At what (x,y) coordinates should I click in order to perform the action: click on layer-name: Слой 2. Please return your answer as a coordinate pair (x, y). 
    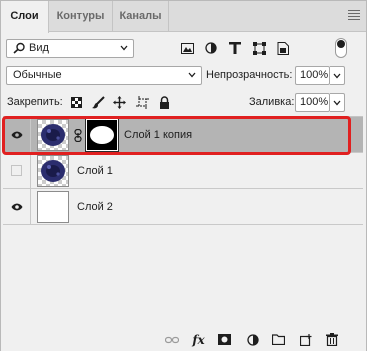
    Looking at the image, I should click on (95, 207).